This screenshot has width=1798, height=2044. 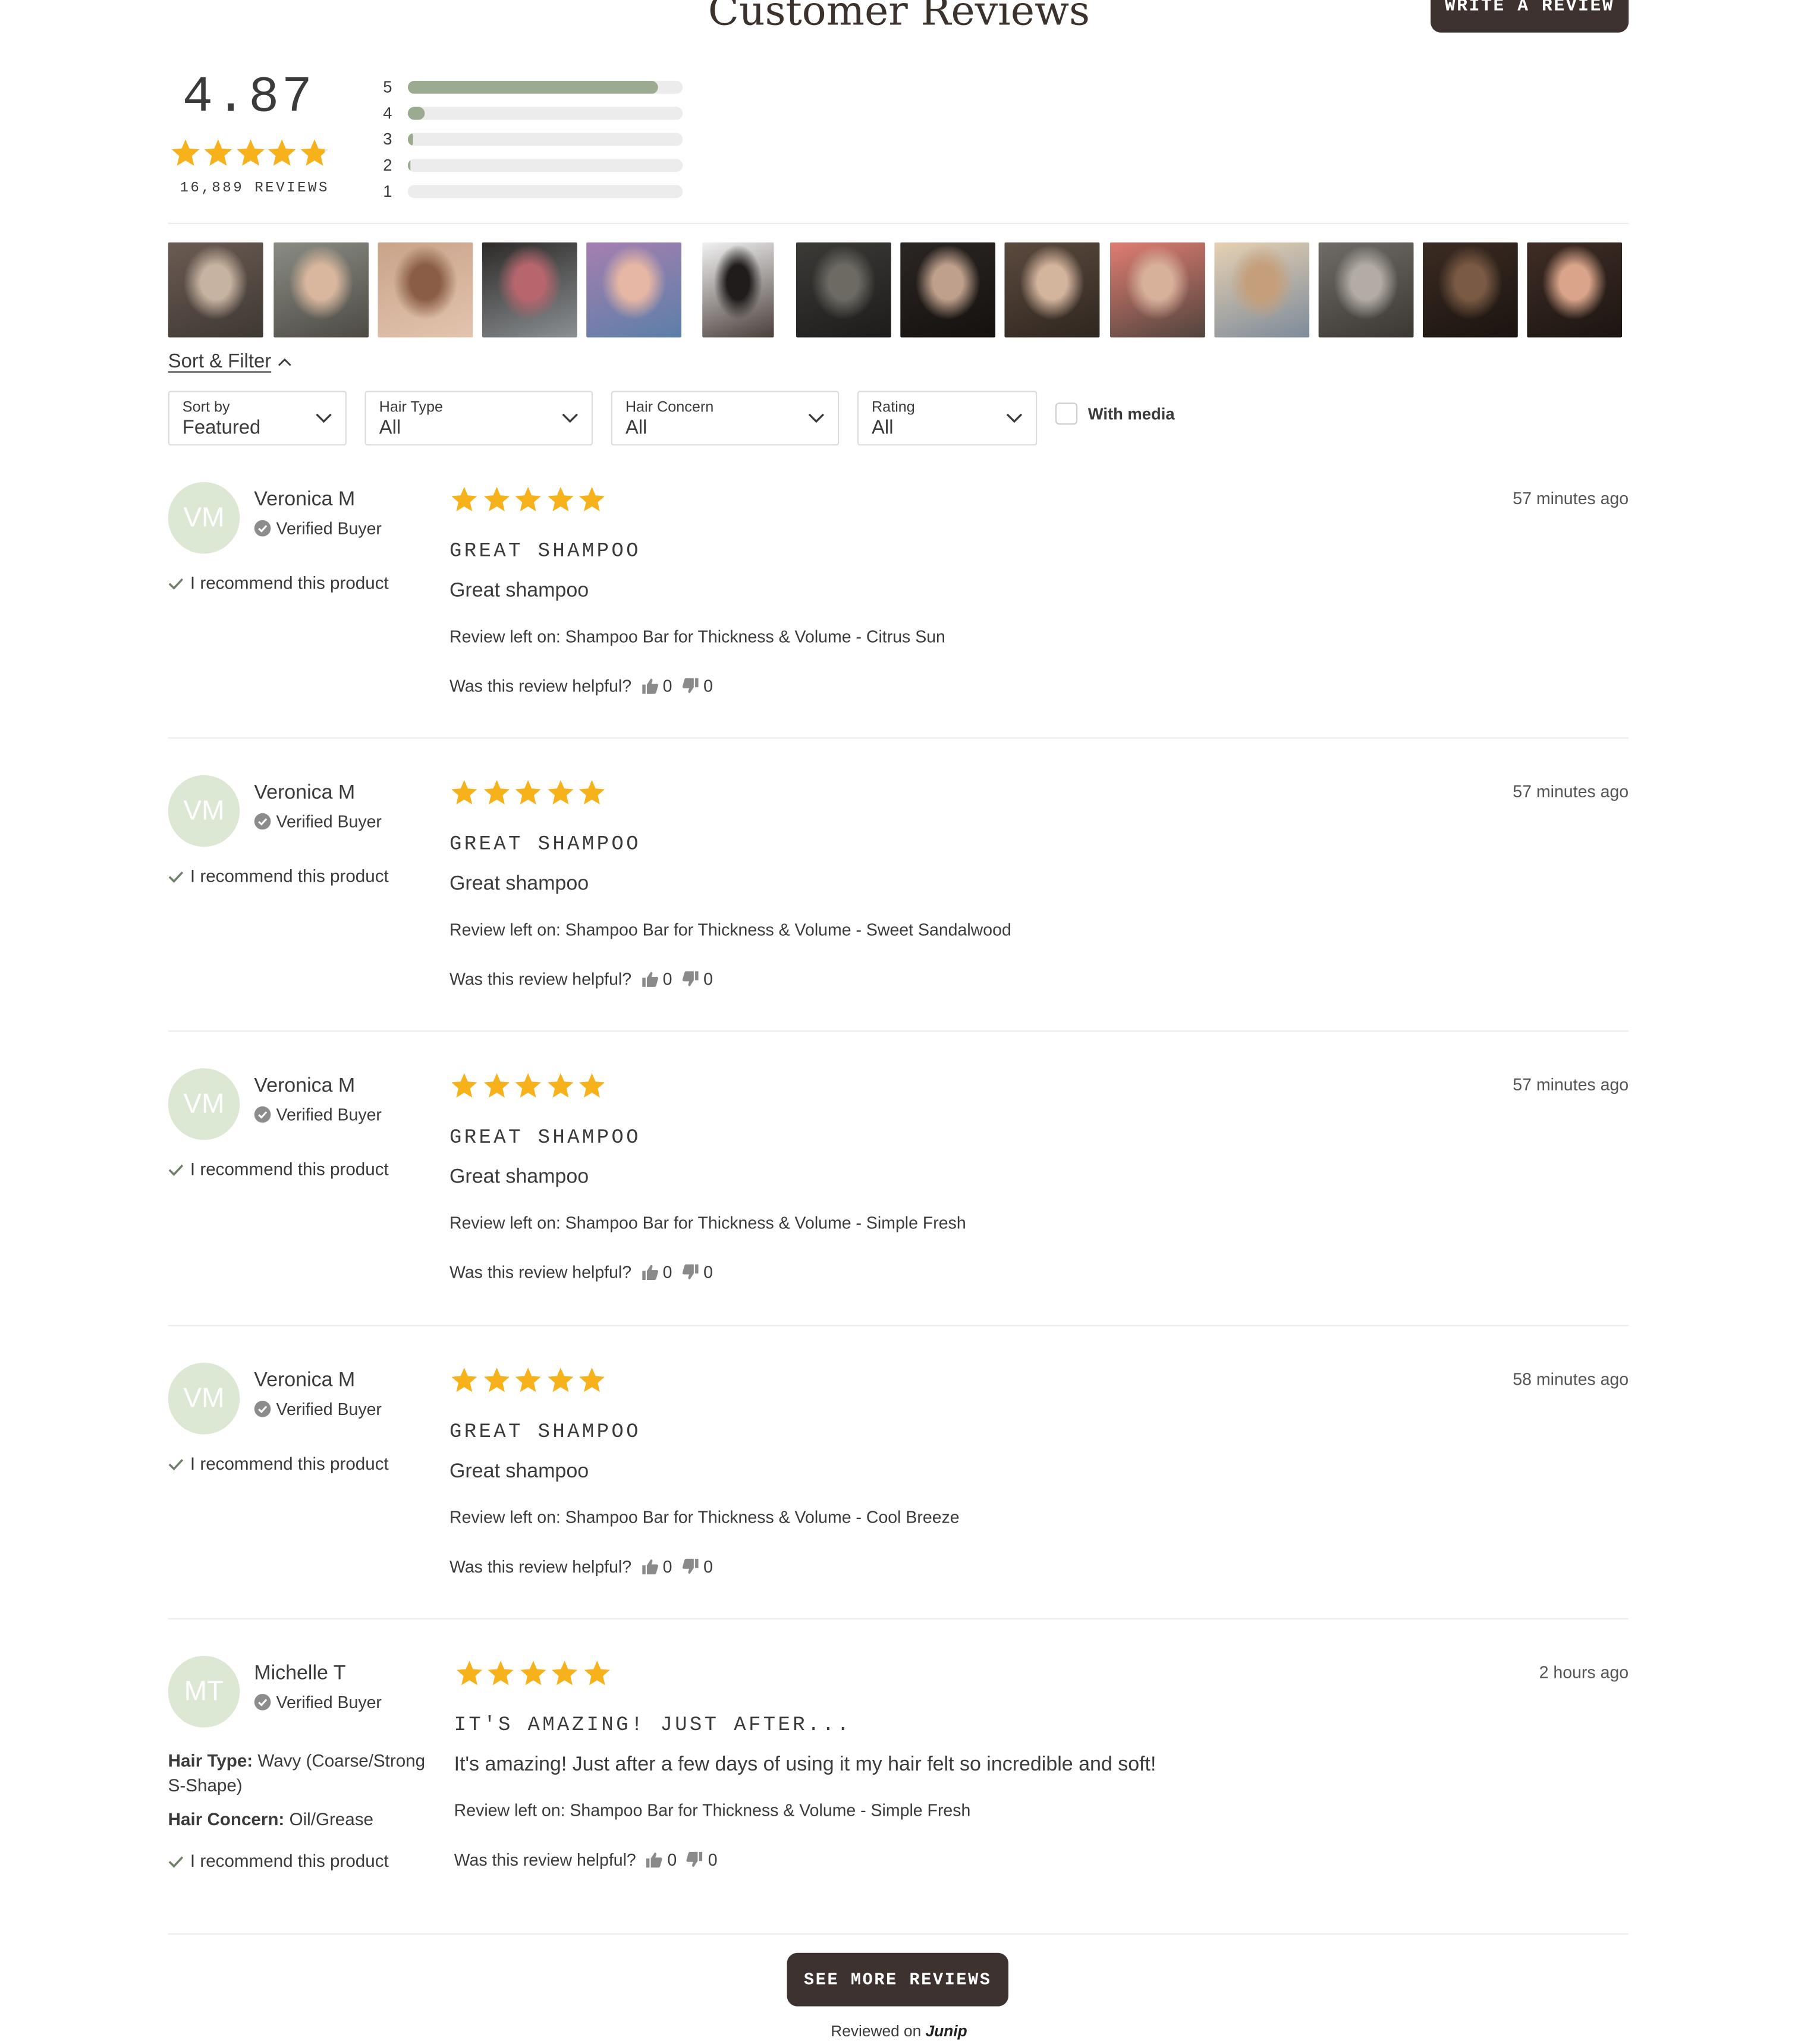 What do you see at coordinates (636, 428) in the screenshot?
I see `hair-concern-value: All` at bounding box center [636, 428].